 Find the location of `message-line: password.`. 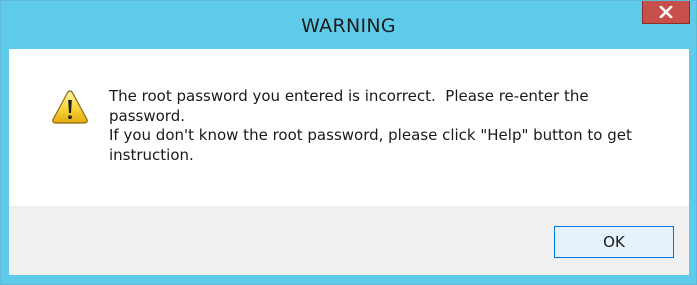

message-line: password. is located at coordinates (147, 115).